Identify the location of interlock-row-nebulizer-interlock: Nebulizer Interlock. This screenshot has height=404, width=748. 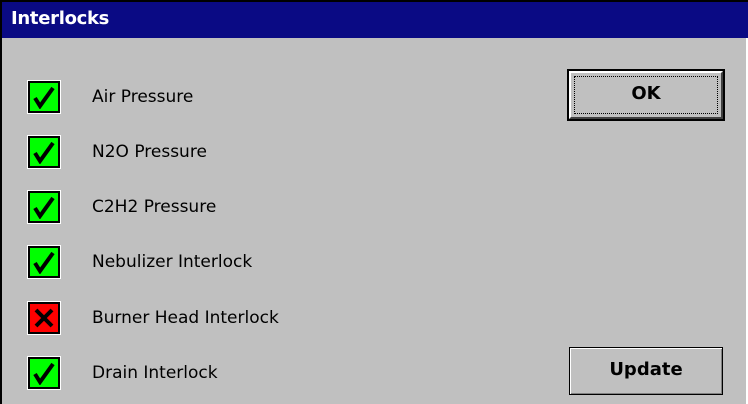
(237, 262).